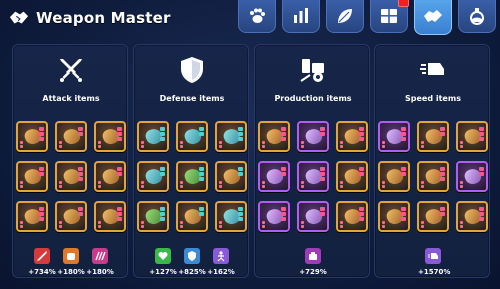 This screenshot has height=289, width=500. Describe the element at coordinates (42, 256) in the screenshot. I see `sword-icon` at that location.